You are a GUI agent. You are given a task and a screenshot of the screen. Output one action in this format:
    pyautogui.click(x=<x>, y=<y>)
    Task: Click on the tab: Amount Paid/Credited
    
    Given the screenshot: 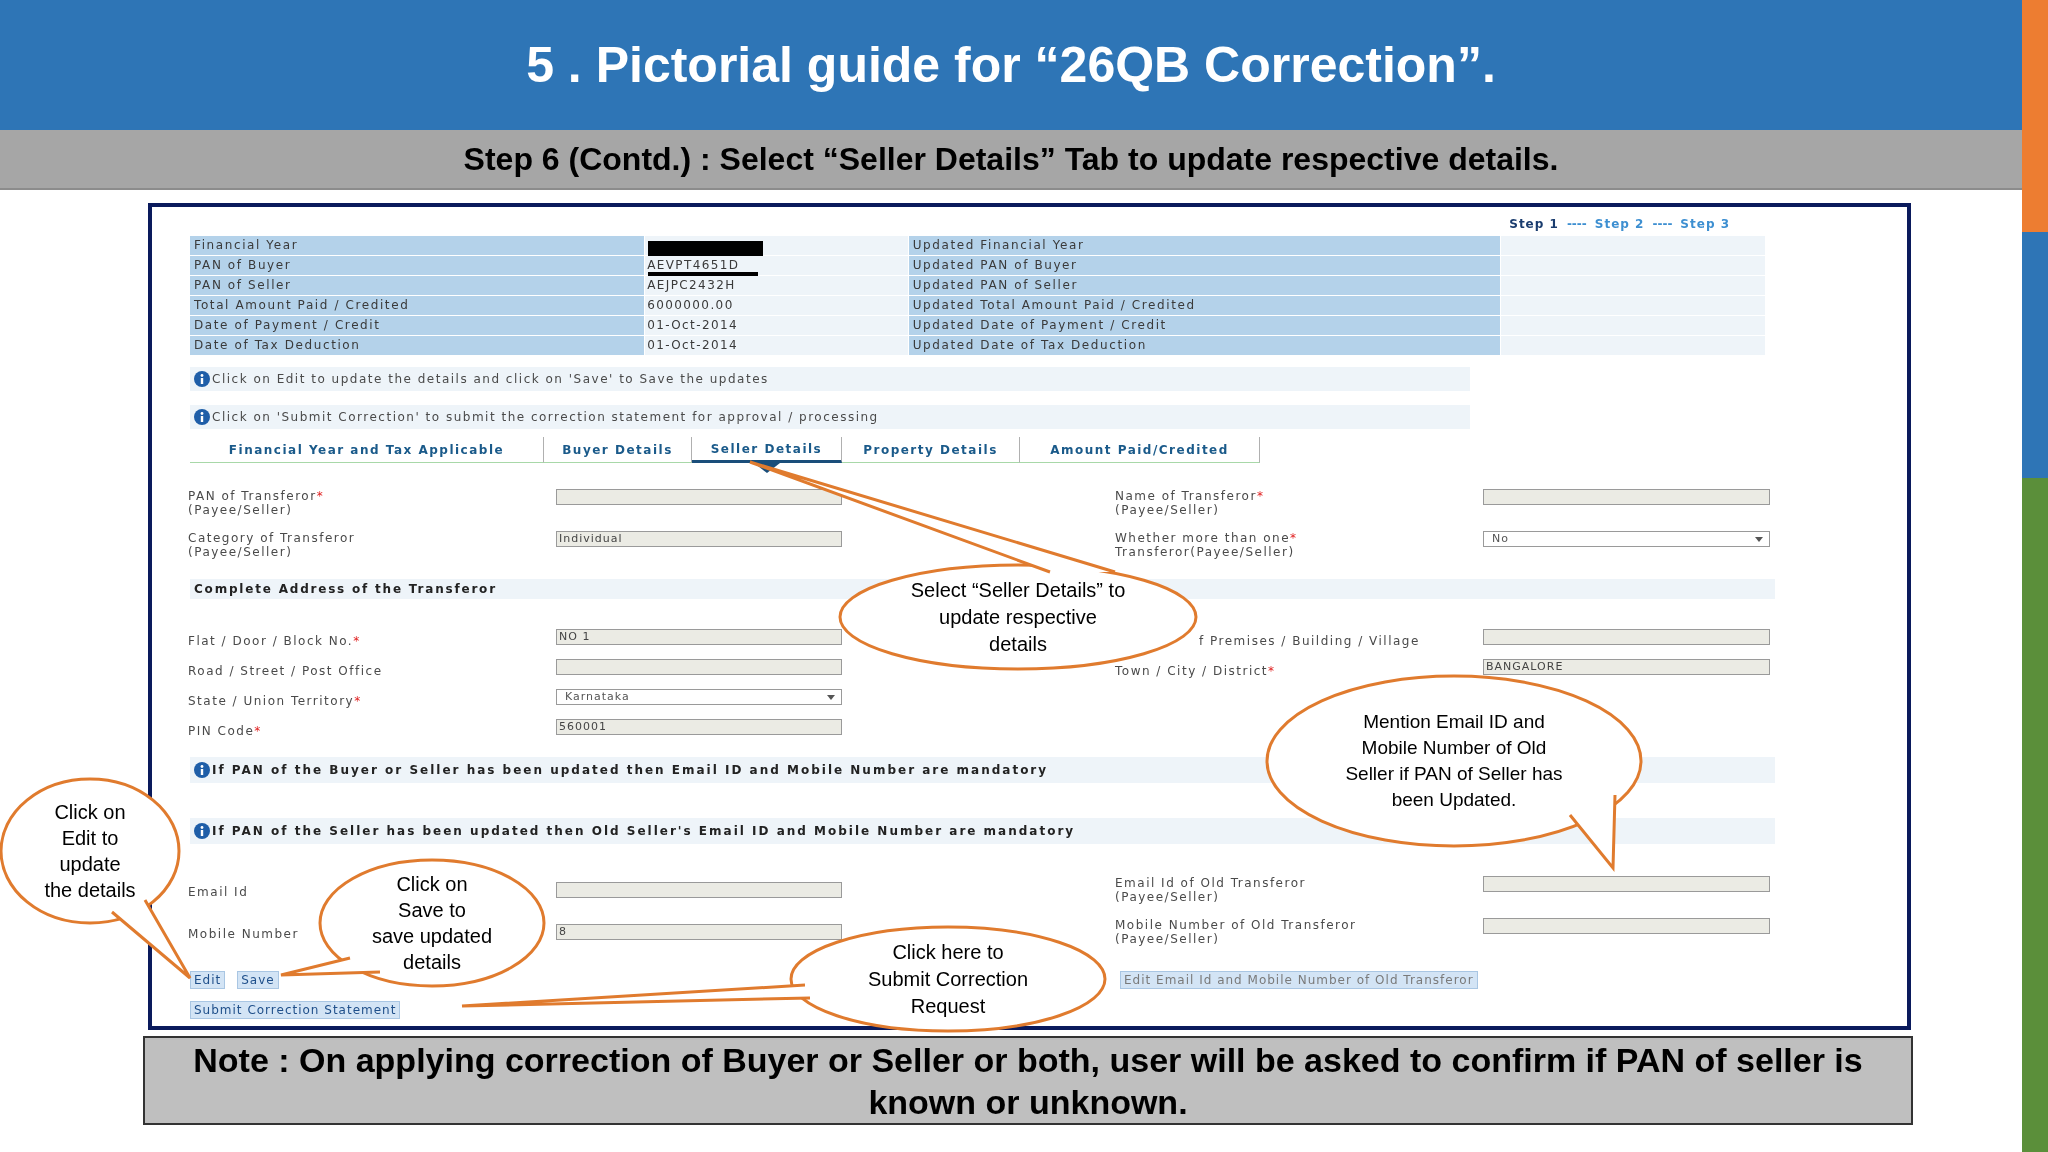 What is the action you would take?
    pyautogui.click(x=1140, y=450)
    